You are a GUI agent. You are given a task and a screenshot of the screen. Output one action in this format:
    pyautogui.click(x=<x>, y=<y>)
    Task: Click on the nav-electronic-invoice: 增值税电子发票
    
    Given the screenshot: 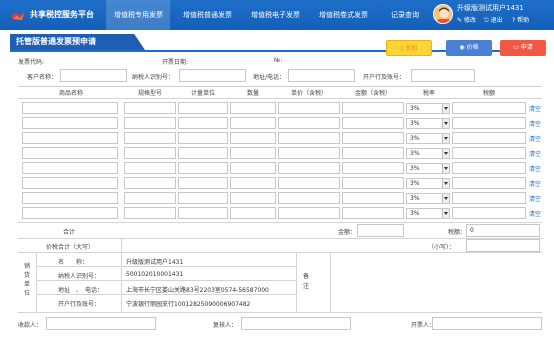 What is the action you would take?
    pyautogui.click(x=275, y=15)
    